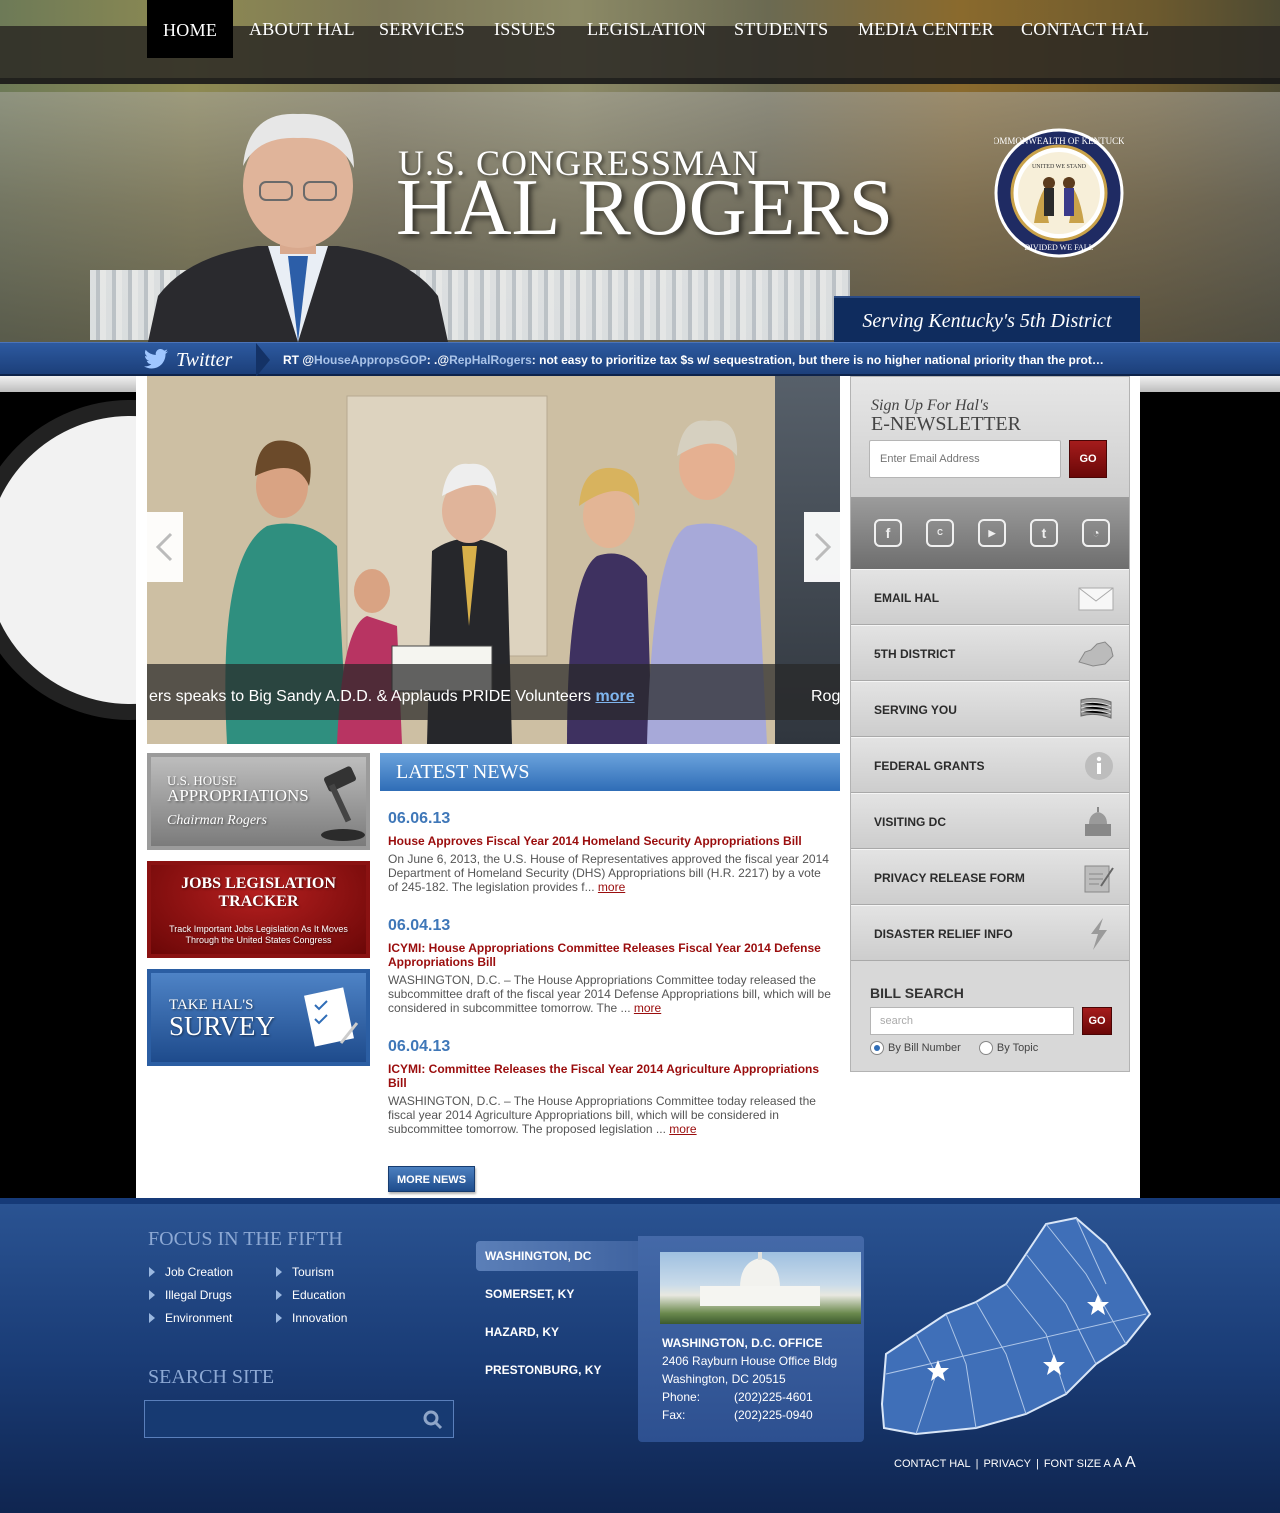 This screenshot has width=1280, height=1513. I want to click on social-links: f C ▶ t ◔, so click(990, 533).